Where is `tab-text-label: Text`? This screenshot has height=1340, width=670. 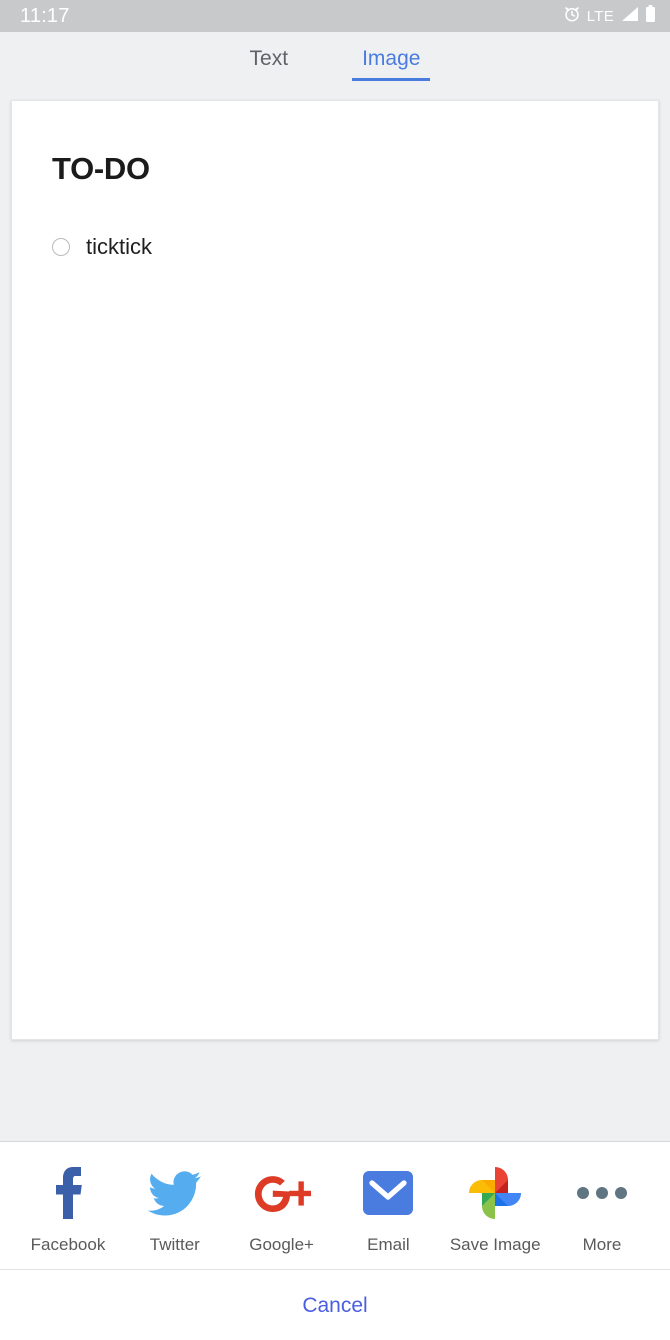
tab-text-label: Text is located at coordinates (269, 58).